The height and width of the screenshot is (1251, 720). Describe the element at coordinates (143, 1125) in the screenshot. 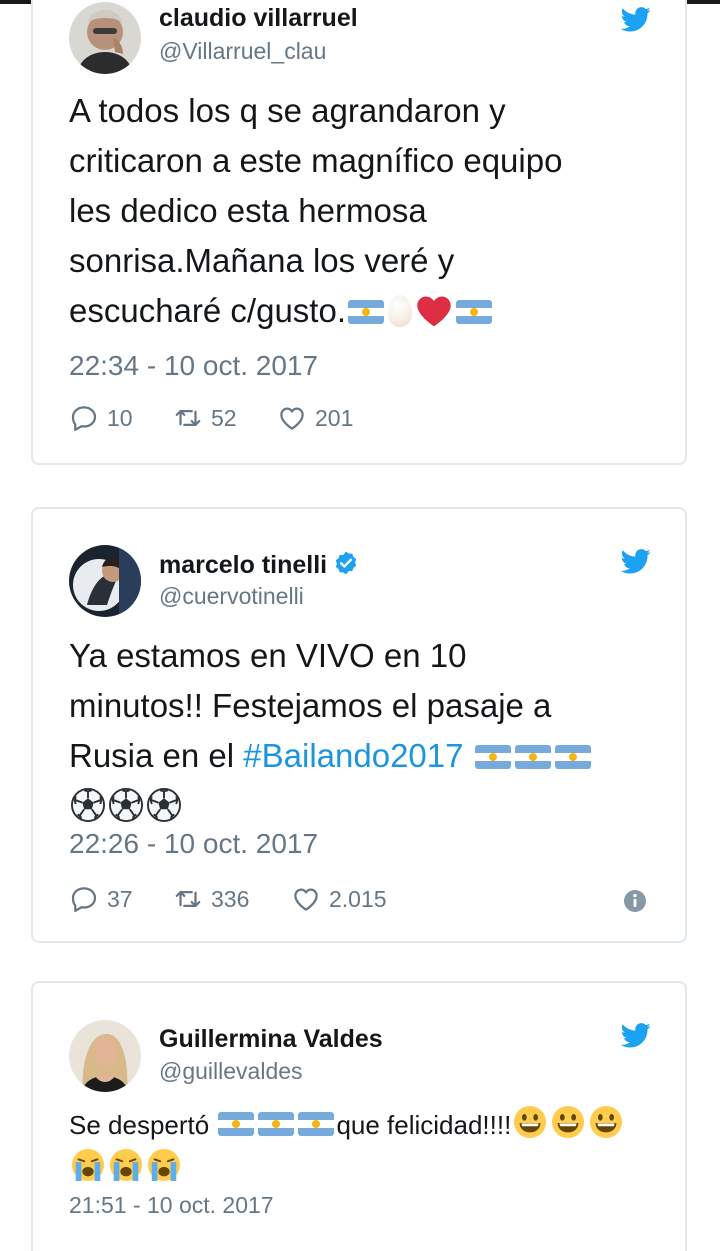

I see `tweet-text-fragment: Se despertó` at that location.